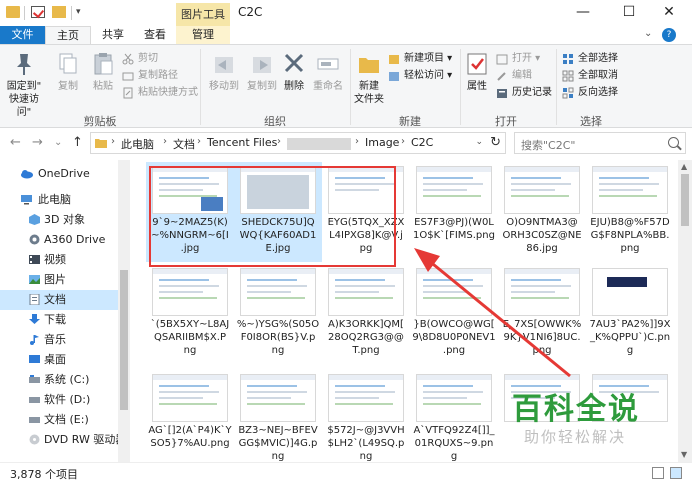  Describe the element at coordinates (38, 12) in the screenshot. I see `properties-check-icon` at that location.